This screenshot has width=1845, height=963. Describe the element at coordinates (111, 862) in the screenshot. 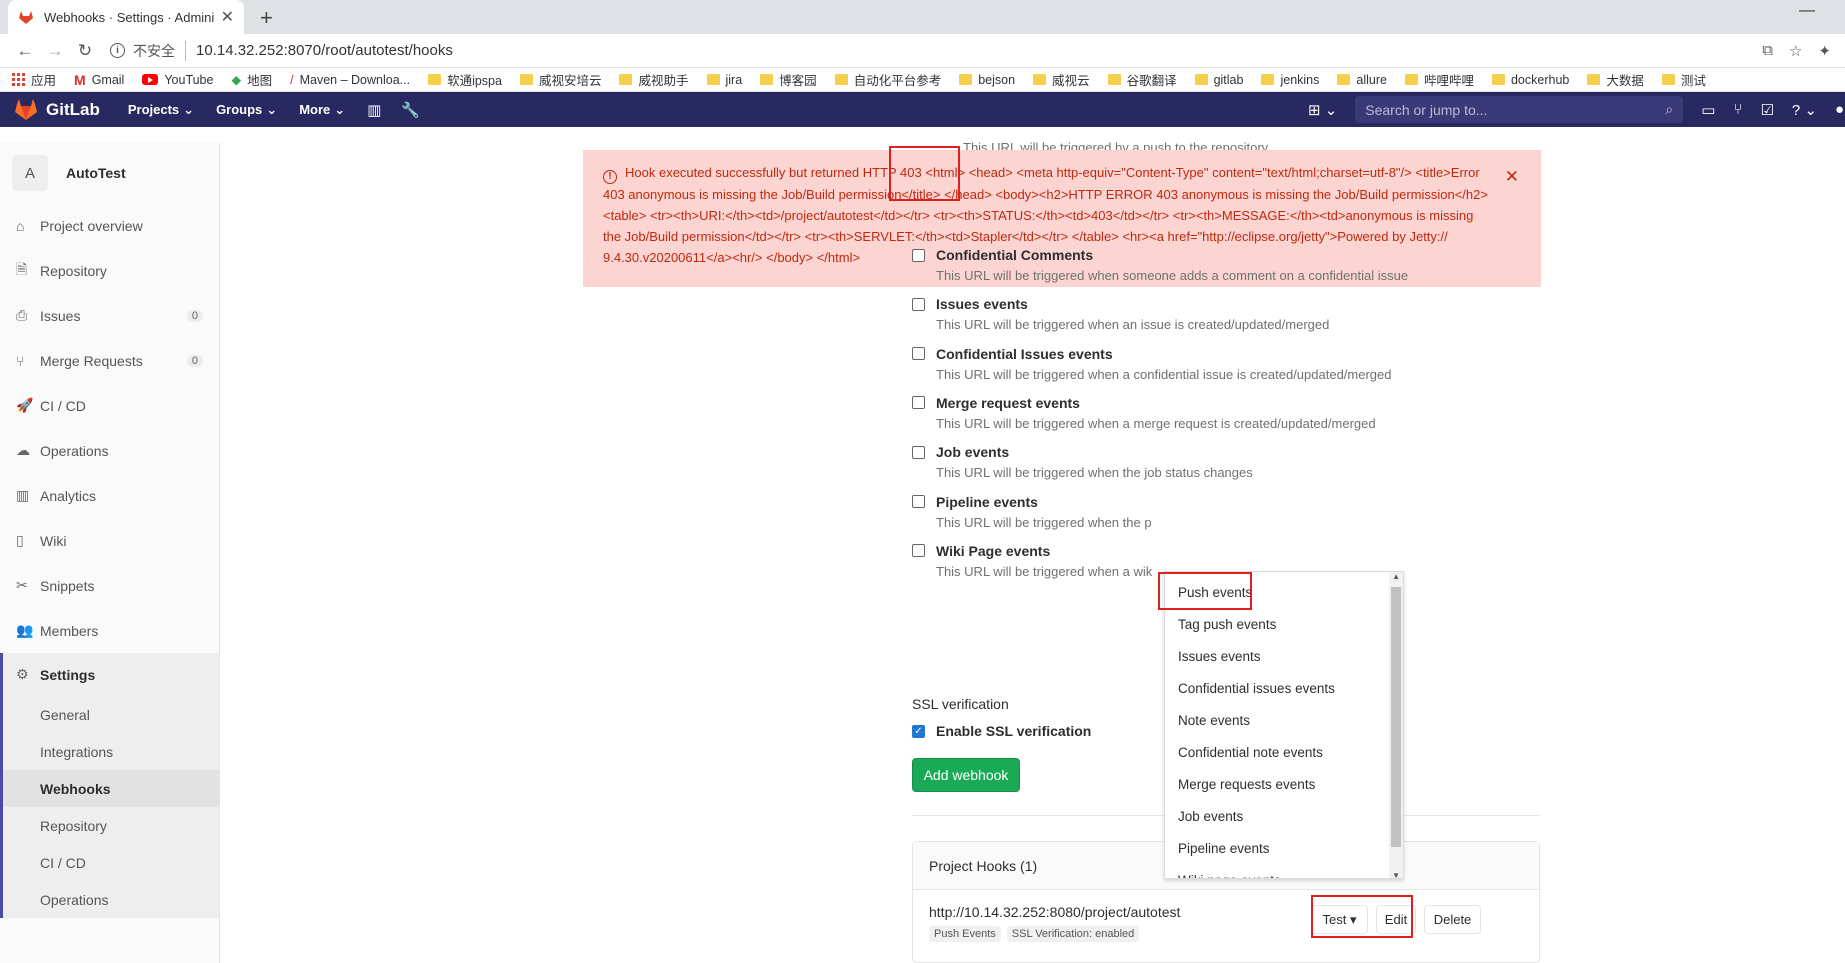

I see `subnav-ci-cd: CI / CD` at that location.